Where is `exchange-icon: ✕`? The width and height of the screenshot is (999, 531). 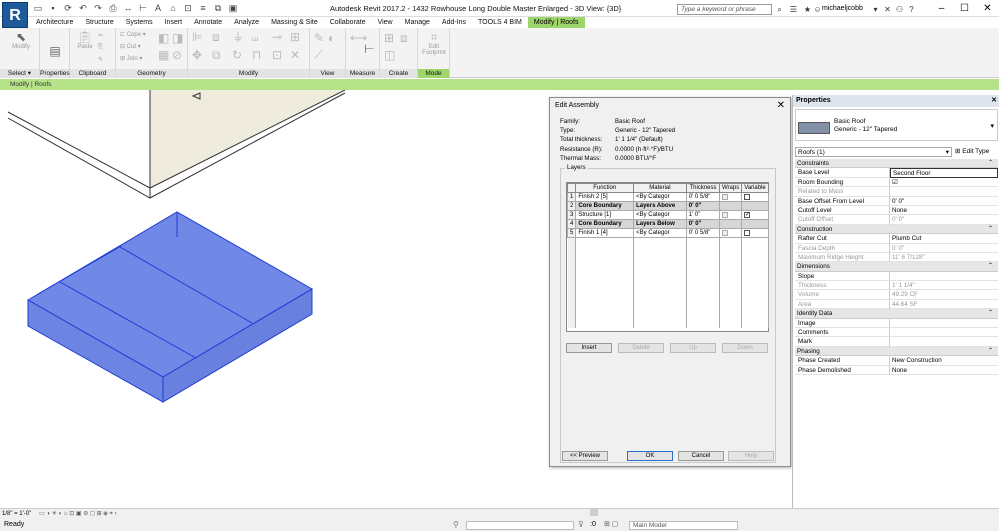 exchange-icon: ✕ is located at coordinates (887, 9).